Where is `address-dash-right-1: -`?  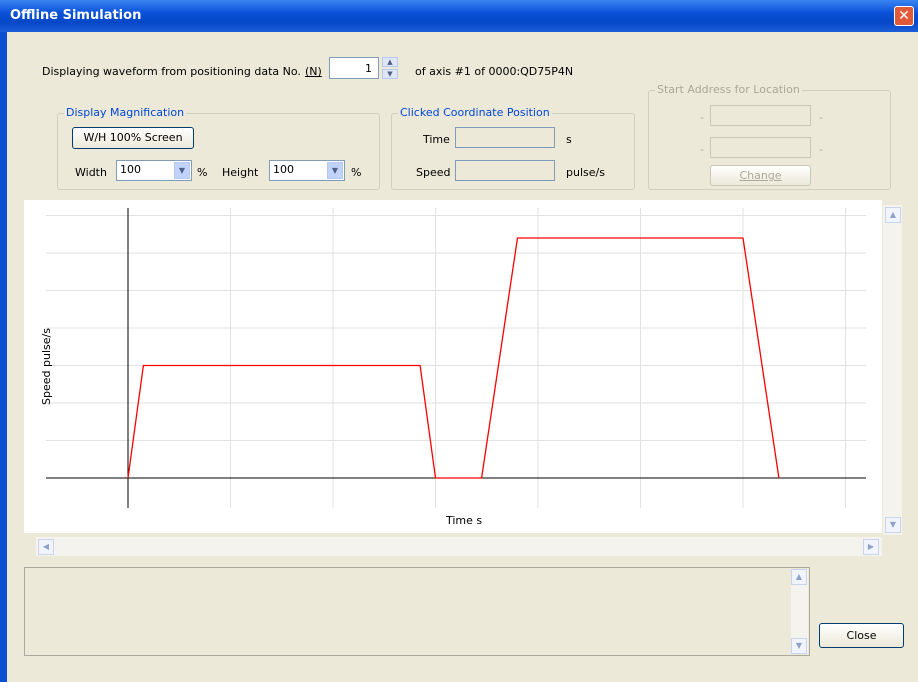
address-dash-right-1: - is located at coordinates (821, 117).